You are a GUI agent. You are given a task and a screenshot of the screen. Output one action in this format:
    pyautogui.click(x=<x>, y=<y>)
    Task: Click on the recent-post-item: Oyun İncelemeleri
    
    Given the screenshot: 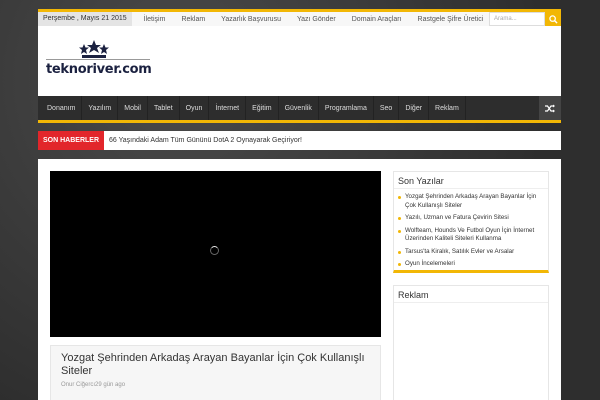 What is the action you would take?
    pyautogui.click(x=471, y=264)
    